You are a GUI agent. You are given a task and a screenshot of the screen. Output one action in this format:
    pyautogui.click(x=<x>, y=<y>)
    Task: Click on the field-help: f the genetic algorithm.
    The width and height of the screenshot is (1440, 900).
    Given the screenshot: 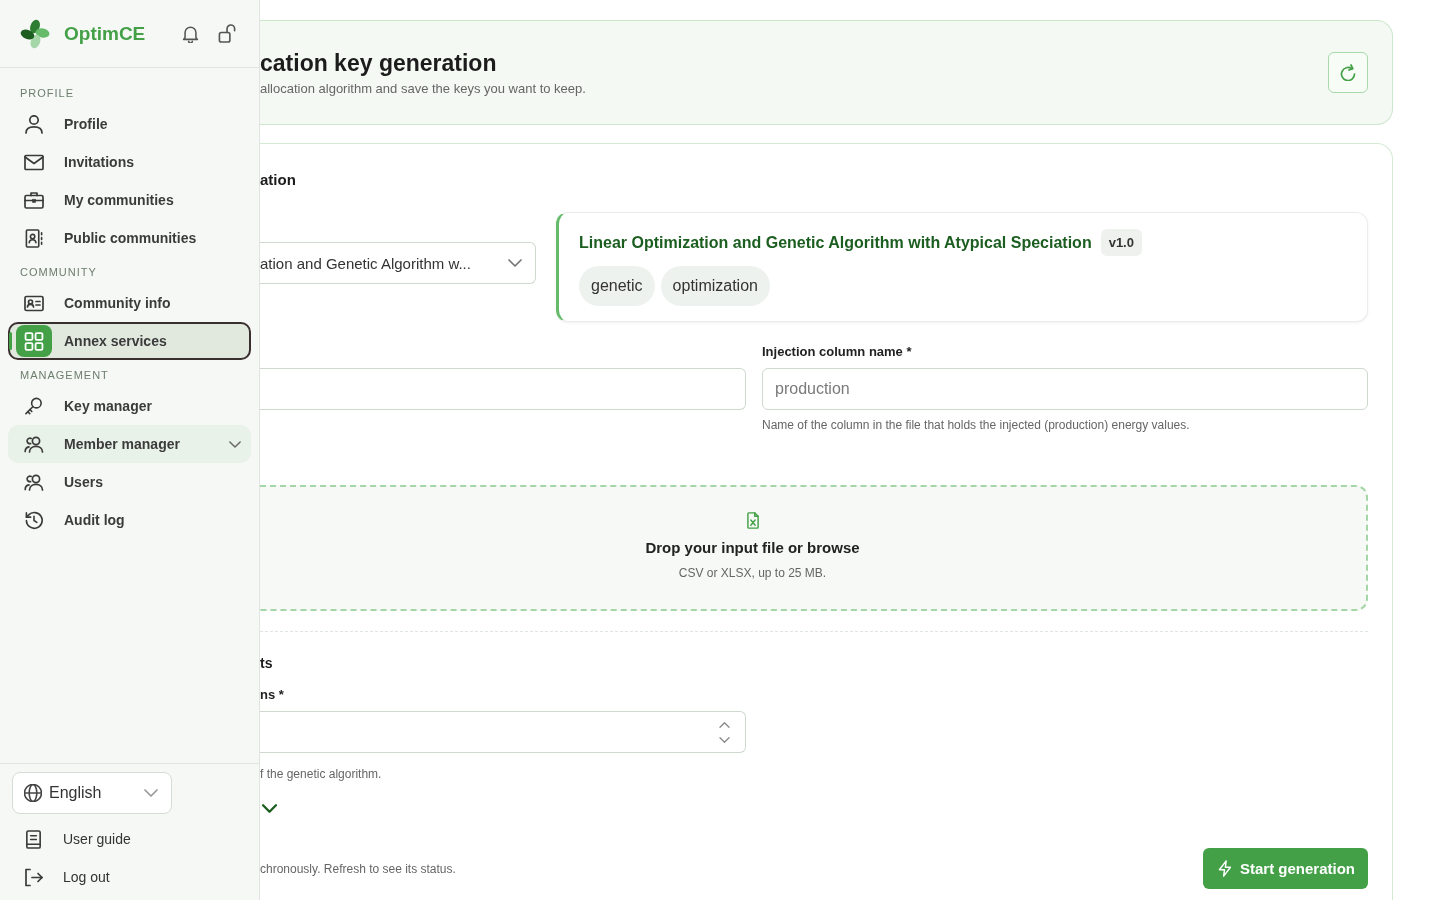 What is the action you would take?
    pyautogui.click(x=321, y=774)
    